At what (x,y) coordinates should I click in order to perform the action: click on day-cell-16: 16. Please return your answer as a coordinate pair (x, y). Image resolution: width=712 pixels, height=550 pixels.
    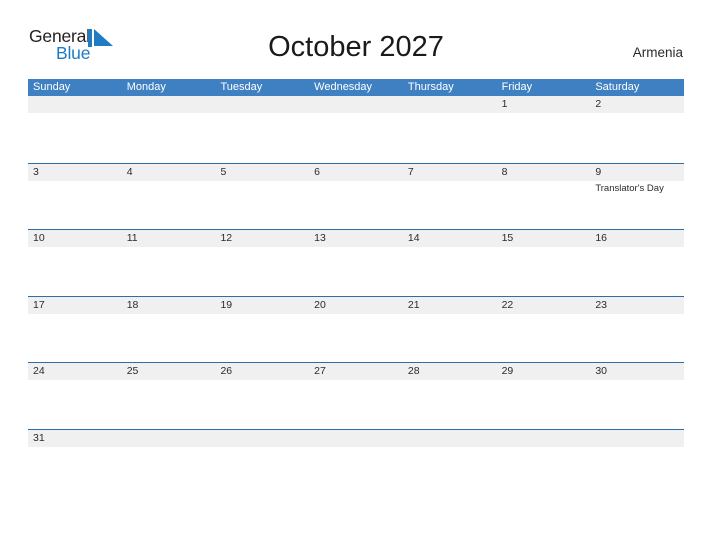
    Looking at the image, I should click on (637, 238).